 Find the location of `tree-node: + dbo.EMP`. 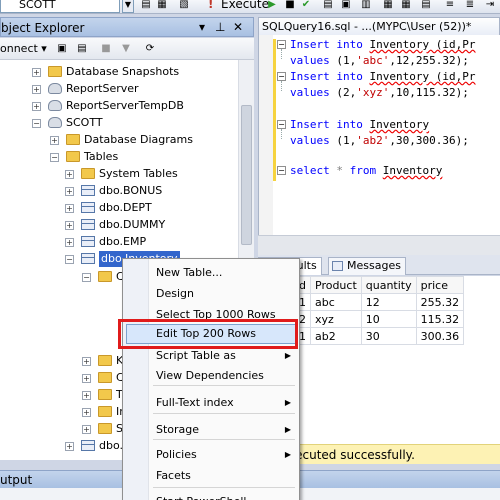

tree-node: + dbo.EMP is located at coordinates (151, 242).